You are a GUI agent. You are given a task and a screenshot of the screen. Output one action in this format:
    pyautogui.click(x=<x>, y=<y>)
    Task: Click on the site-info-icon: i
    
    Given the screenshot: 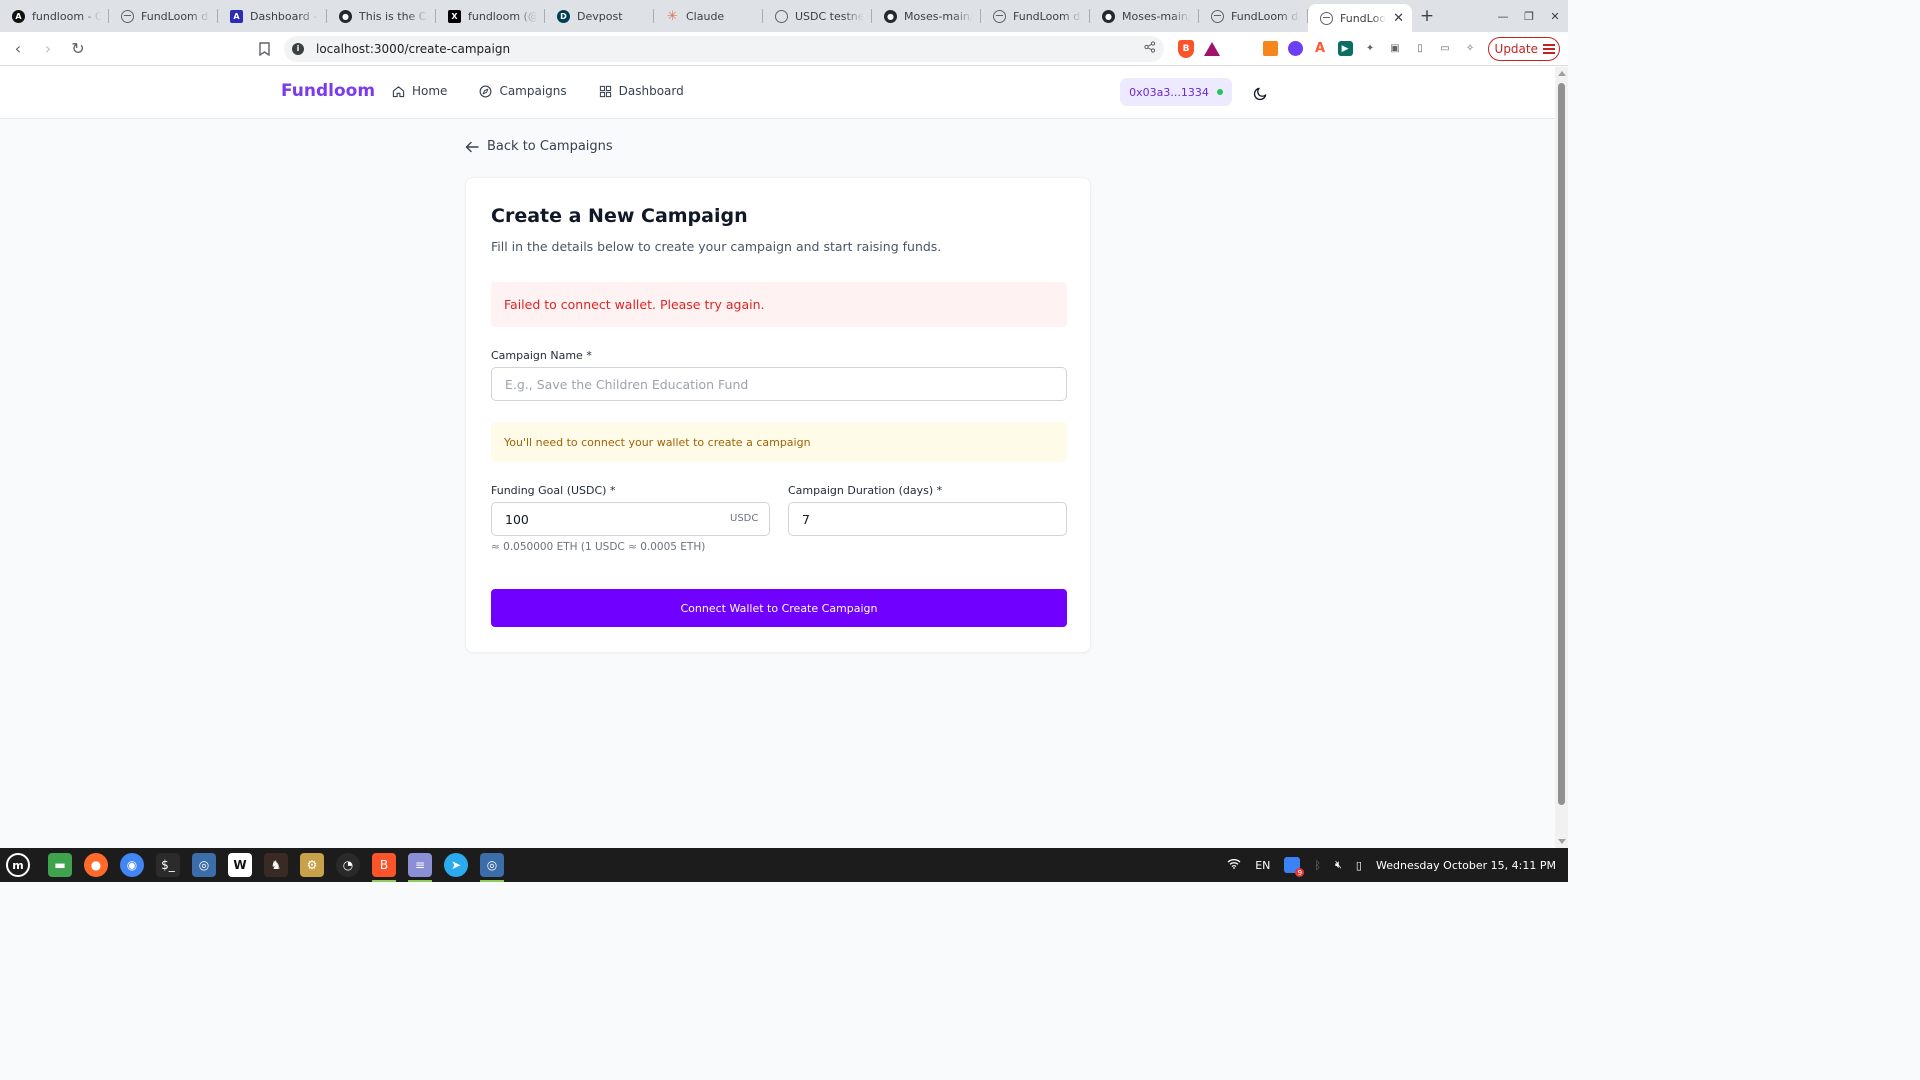 What is the action you would take?
    pyautogui.click(x=298, y=48)
    